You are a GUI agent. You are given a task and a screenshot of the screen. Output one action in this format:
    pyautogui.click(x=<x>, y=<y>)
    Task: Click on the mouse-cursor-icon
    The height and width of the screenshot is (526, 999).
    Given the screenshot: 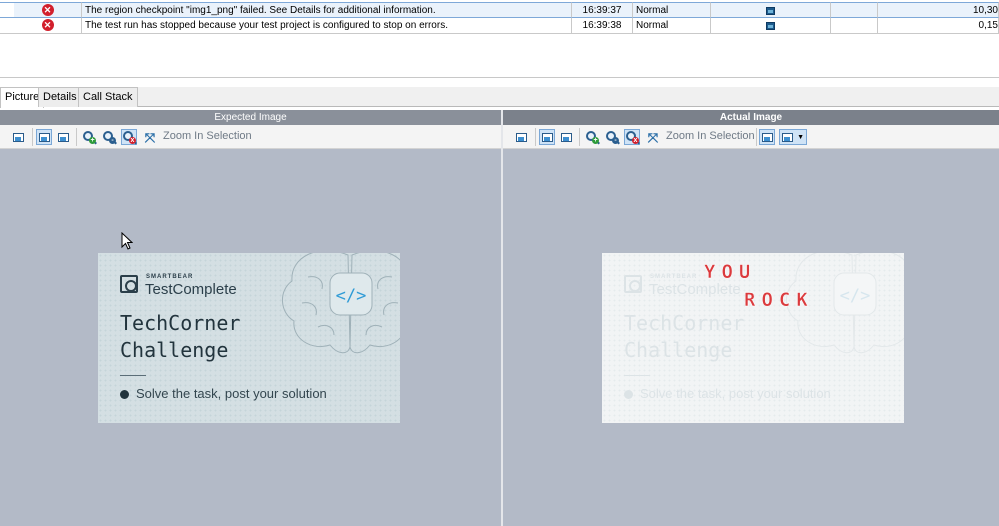 What is the action you would take?
    pyautogui.click(x=127, y=241)
    